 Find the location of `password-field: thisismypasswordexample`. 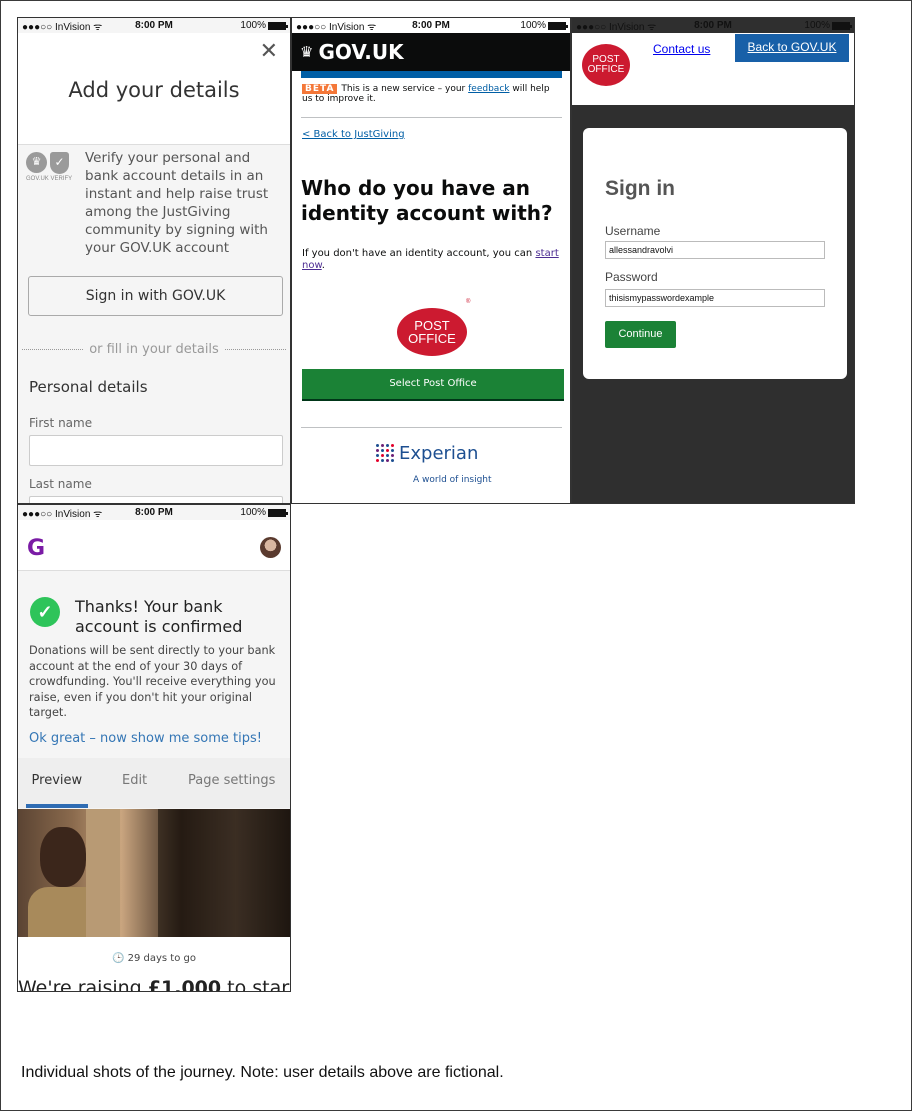

password-field: thisismypasswordexample is located at coordinates (715, 298).